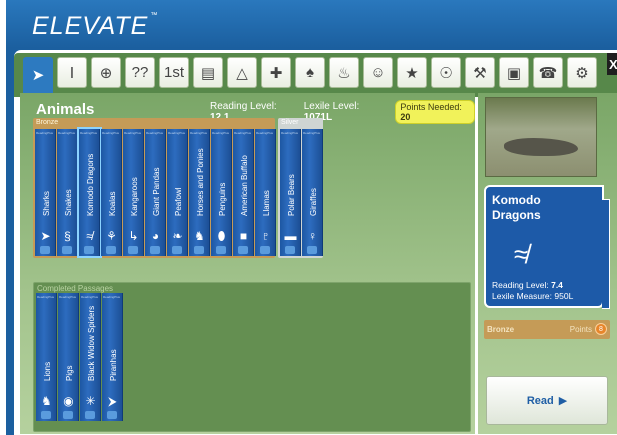 The width and height of the screenshot is (617, 435). What do you see at coordinates (46, 203) in the screenshot?
I see `book-title: Sharks` at bounding box center [46, 203].